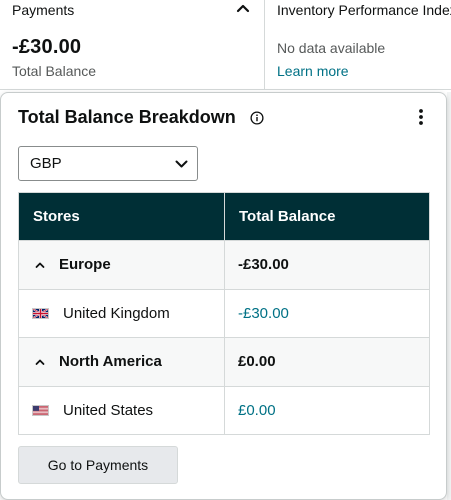  I want to click on popover-title: Total Balance Breakdown, so click(127, 117).